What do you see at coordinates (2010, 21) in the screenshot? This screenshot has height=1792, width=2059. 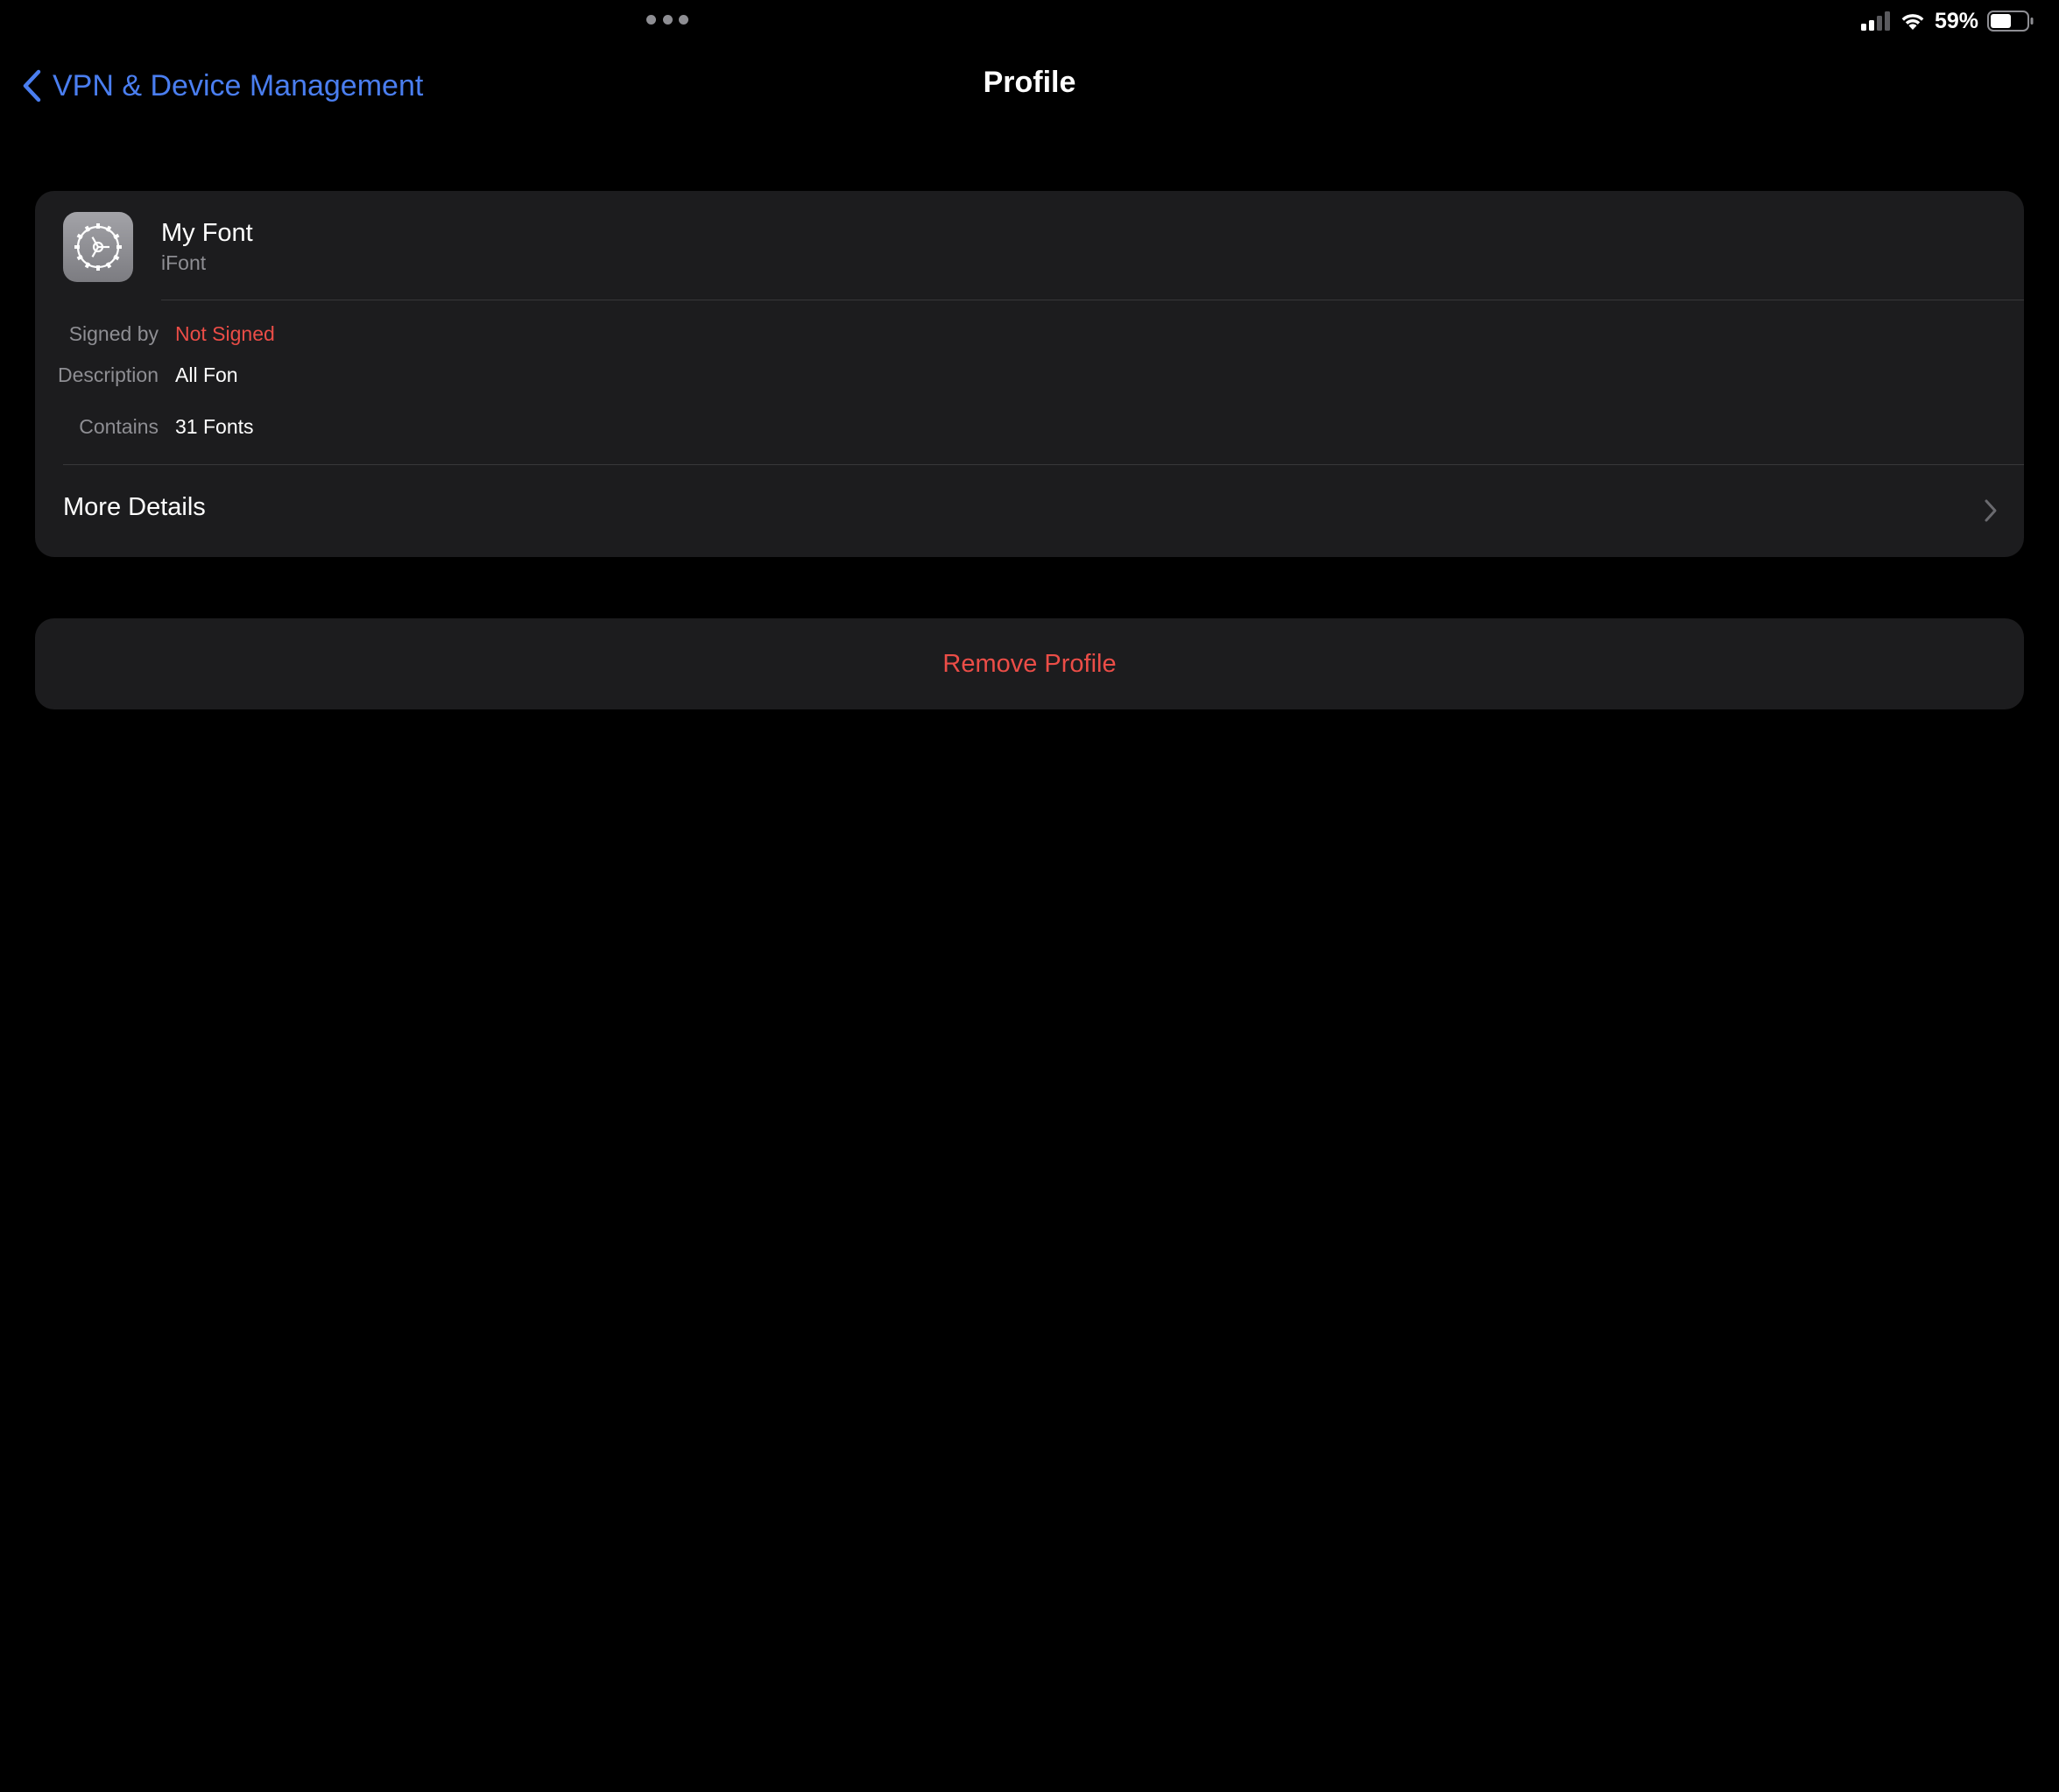 I see `battery-icon` at bounding box center [2010, 21].